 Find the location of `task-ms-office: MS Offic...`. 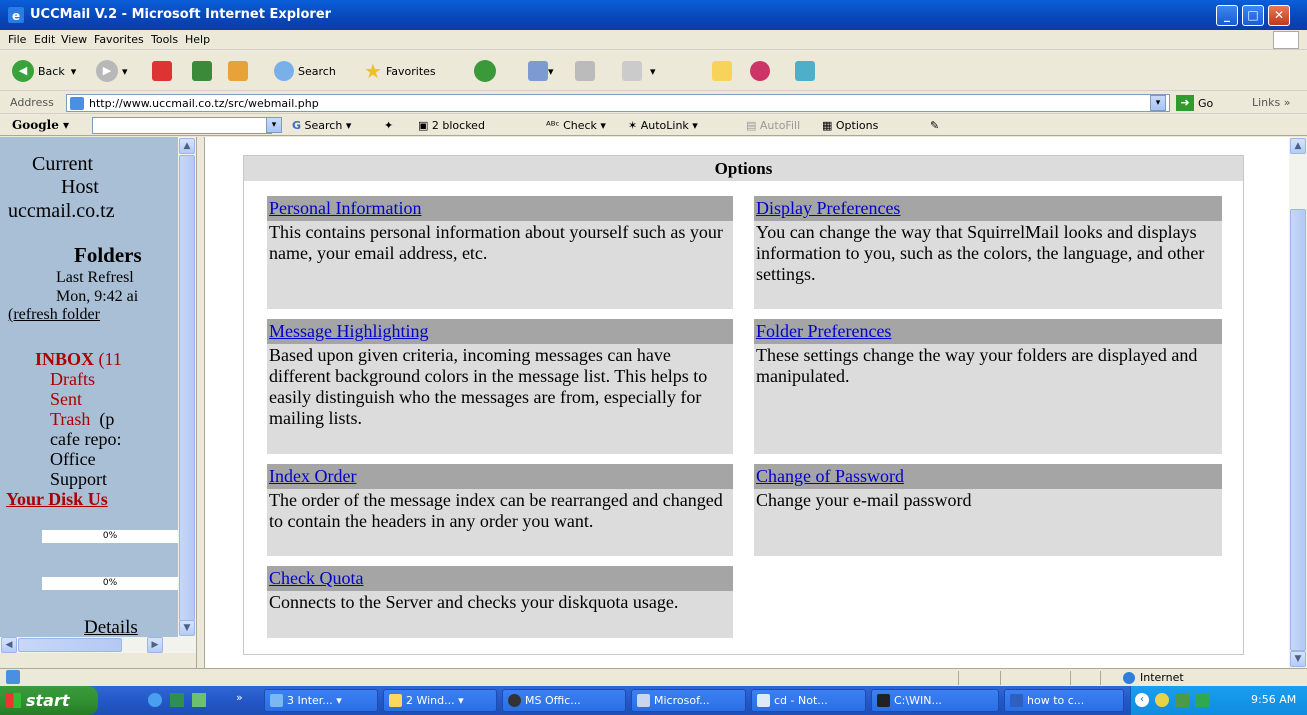

task-ms-office: MS Offic... is located at coordinates (564, 700).